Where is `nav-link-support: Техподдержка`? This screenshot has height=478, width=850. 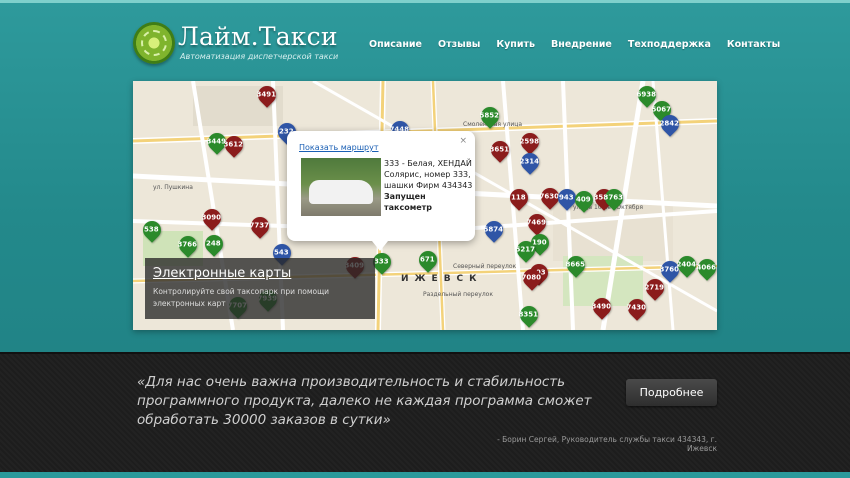 nav-link-support: Техподдержка is located at coordinates (669, 44).